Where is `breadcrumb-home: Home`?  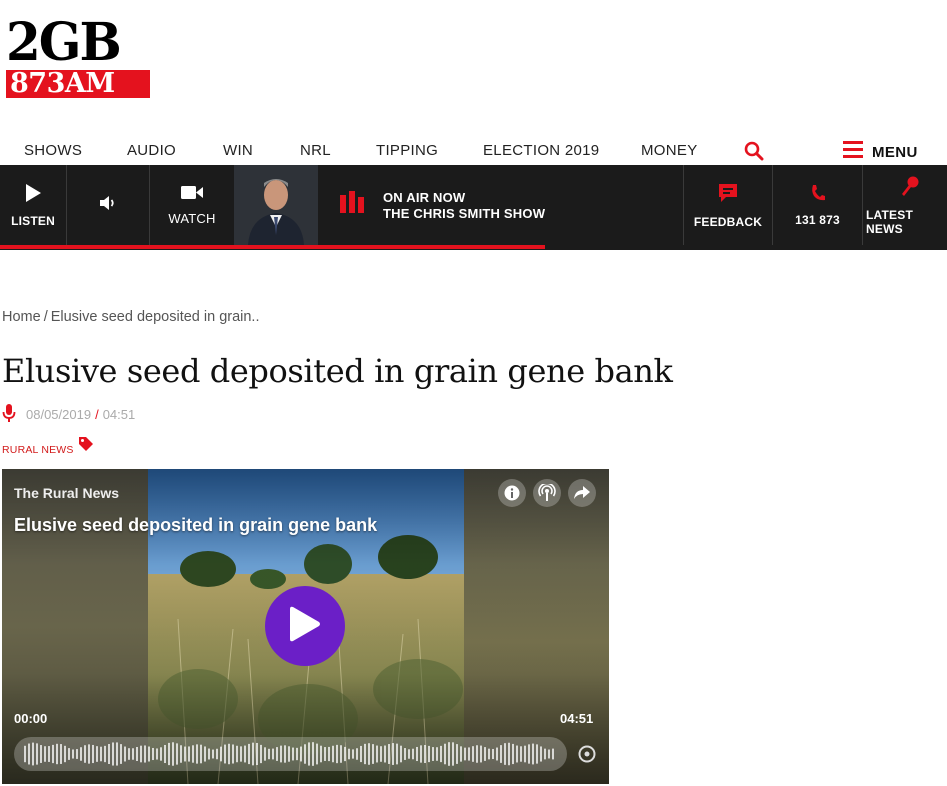
breadcrumb-home: Home is located at coordinates (21, 317).